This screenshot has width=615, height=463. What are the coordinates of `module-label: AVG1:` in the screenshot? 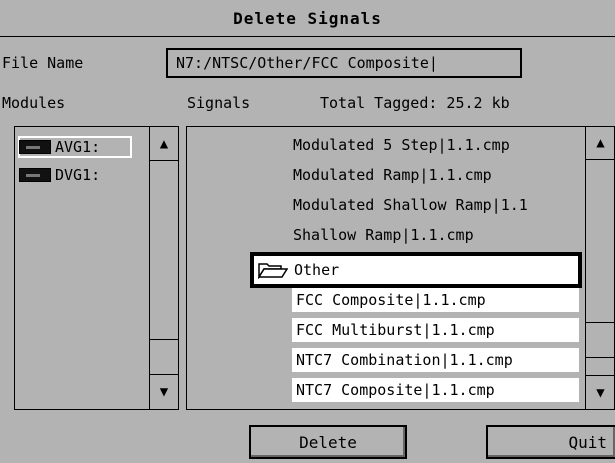 It's located at (78, 147).